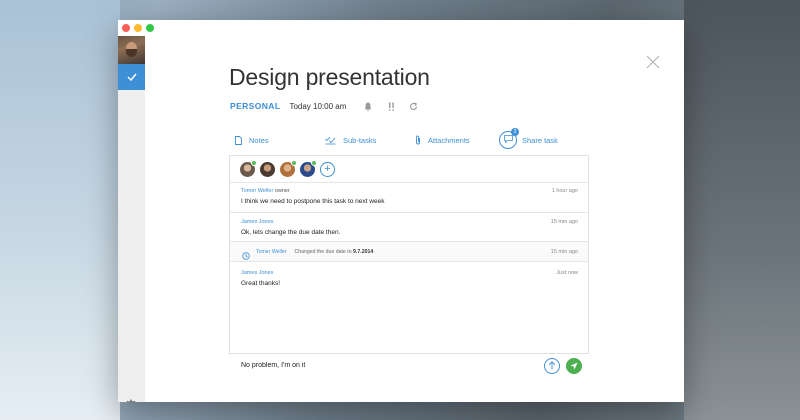 Image resolution: width=800 pixels, height=420 pixels. I want to click on chat-icon, so click(508, 140).